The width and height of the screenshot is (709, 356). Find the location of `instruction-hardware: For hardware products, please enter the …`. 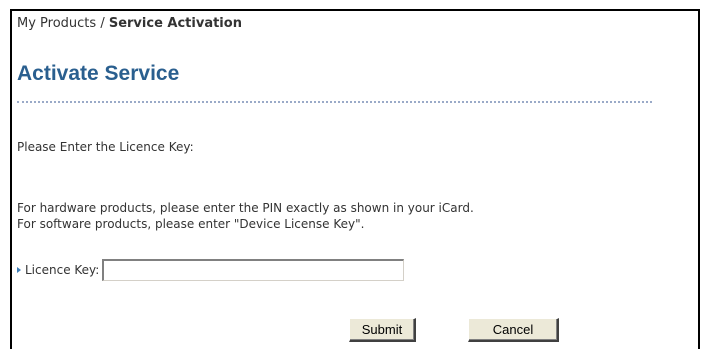

instruction-hardware: For hardware products, please enter the … is located at coordinates (245, 208).